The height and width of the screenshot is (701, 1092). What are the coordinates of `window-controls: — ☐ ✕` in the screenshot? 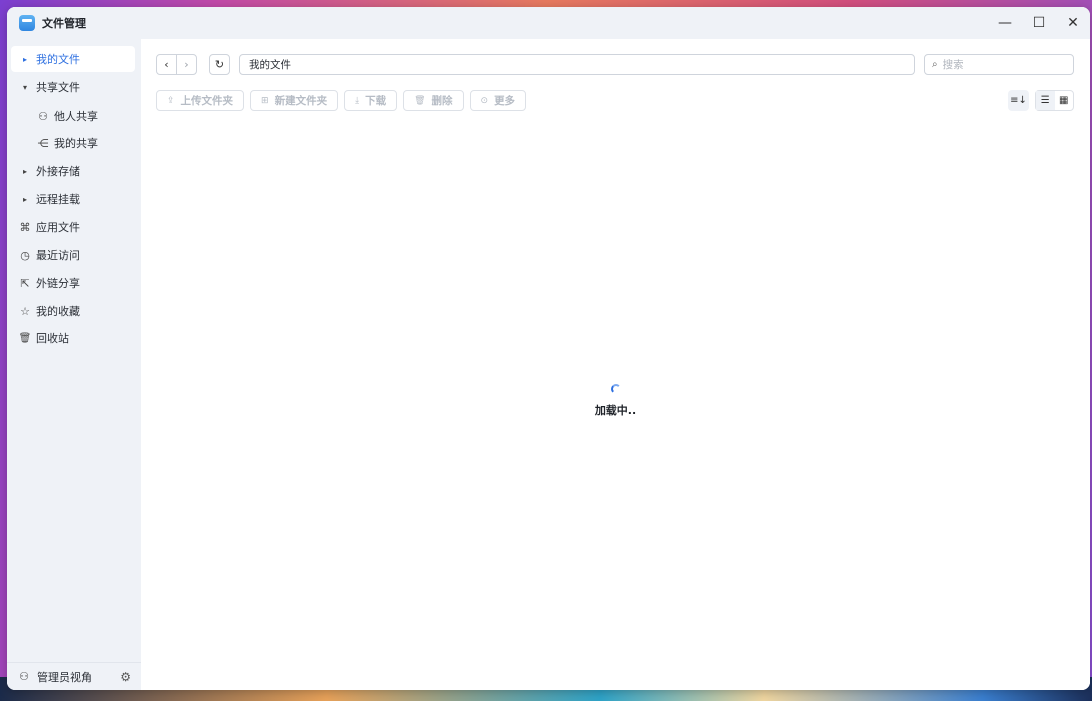 It's located at (1039, 23).